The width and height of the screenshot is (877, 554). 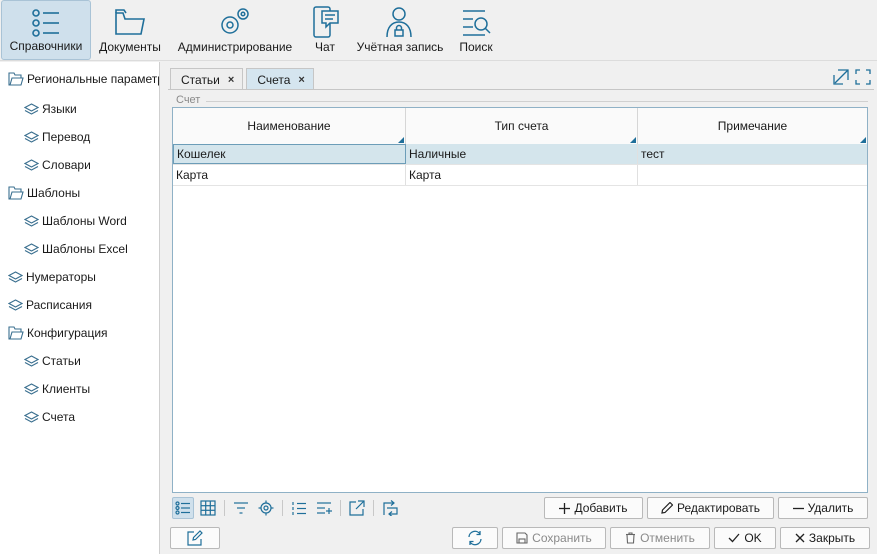 I want to click on tree-item-word-templates: Шаблоны Word, so click(x=75, y=221).